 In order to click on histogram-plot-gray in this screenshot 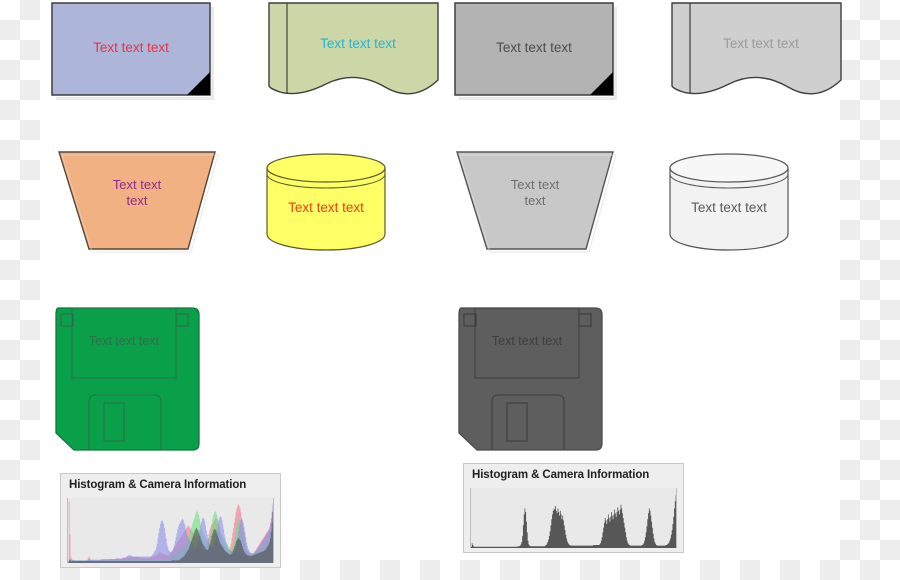, I will do `click(573, 518)`.